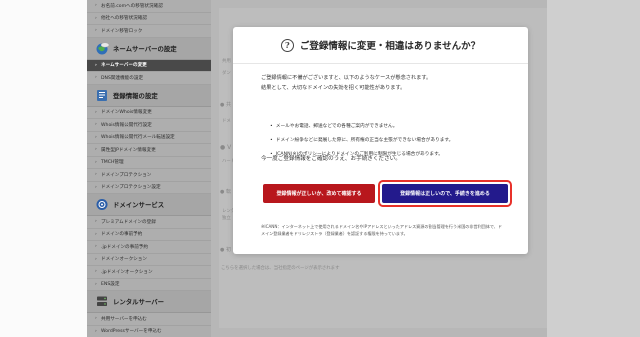 The height and width of the screenshot is (337, 640). I want to click on server-icon, so click(102, 301).